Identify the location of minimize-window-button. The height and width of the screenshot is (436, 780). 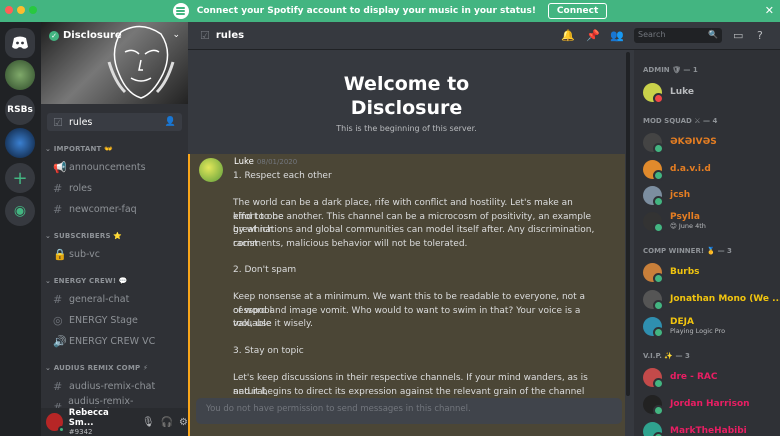
(21, 10).